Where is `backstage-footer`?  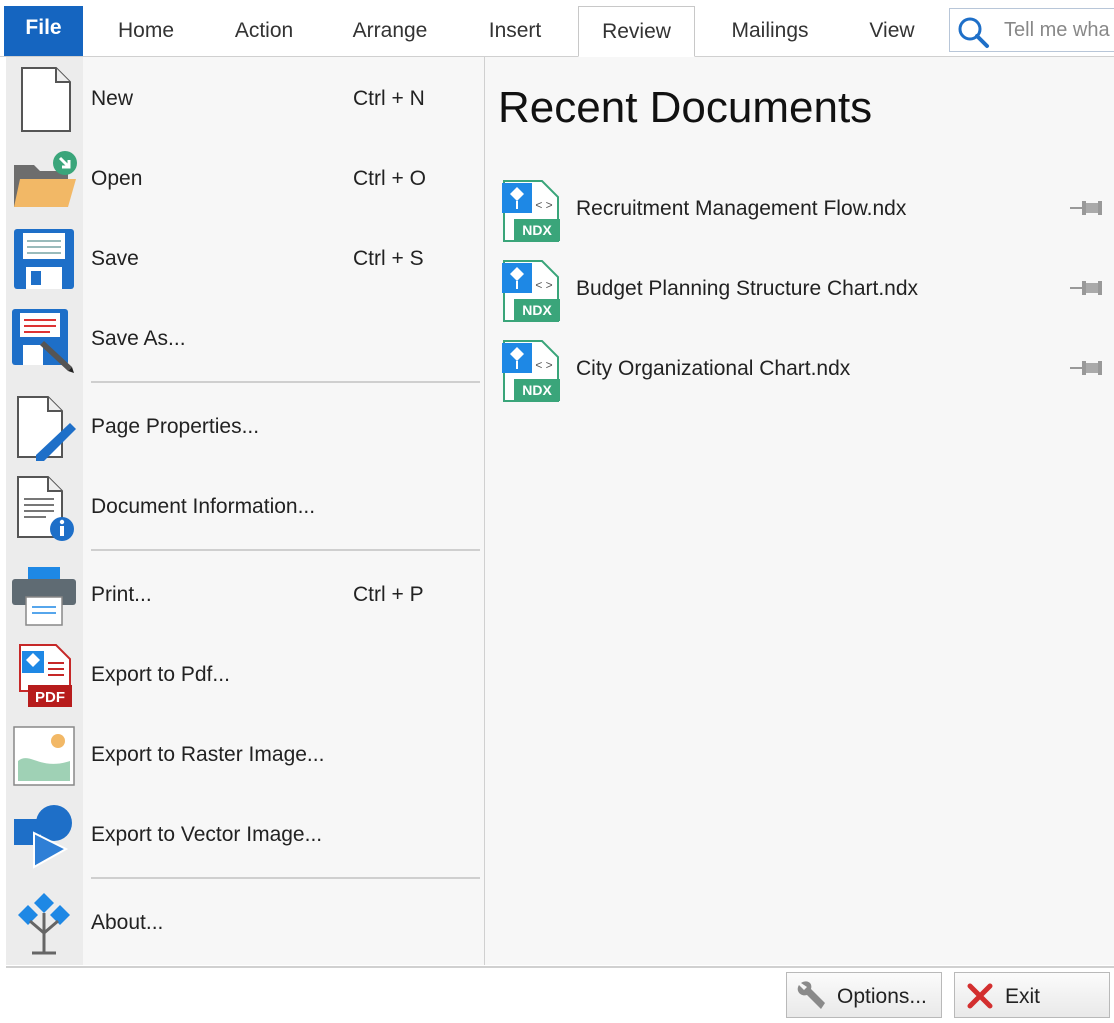 backstage-footer is located at coordinates (560, 994).